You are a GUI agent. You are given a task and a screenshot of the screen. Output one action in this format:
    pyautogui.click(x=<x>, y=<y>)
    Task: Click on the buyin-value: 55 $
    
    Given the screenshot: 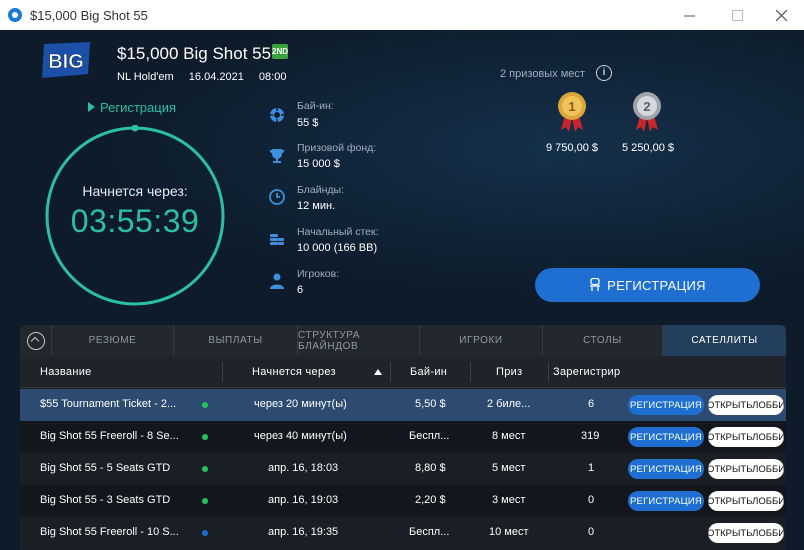 What is the action you would take?
    pyautogui.click(x=308, y=123)
    